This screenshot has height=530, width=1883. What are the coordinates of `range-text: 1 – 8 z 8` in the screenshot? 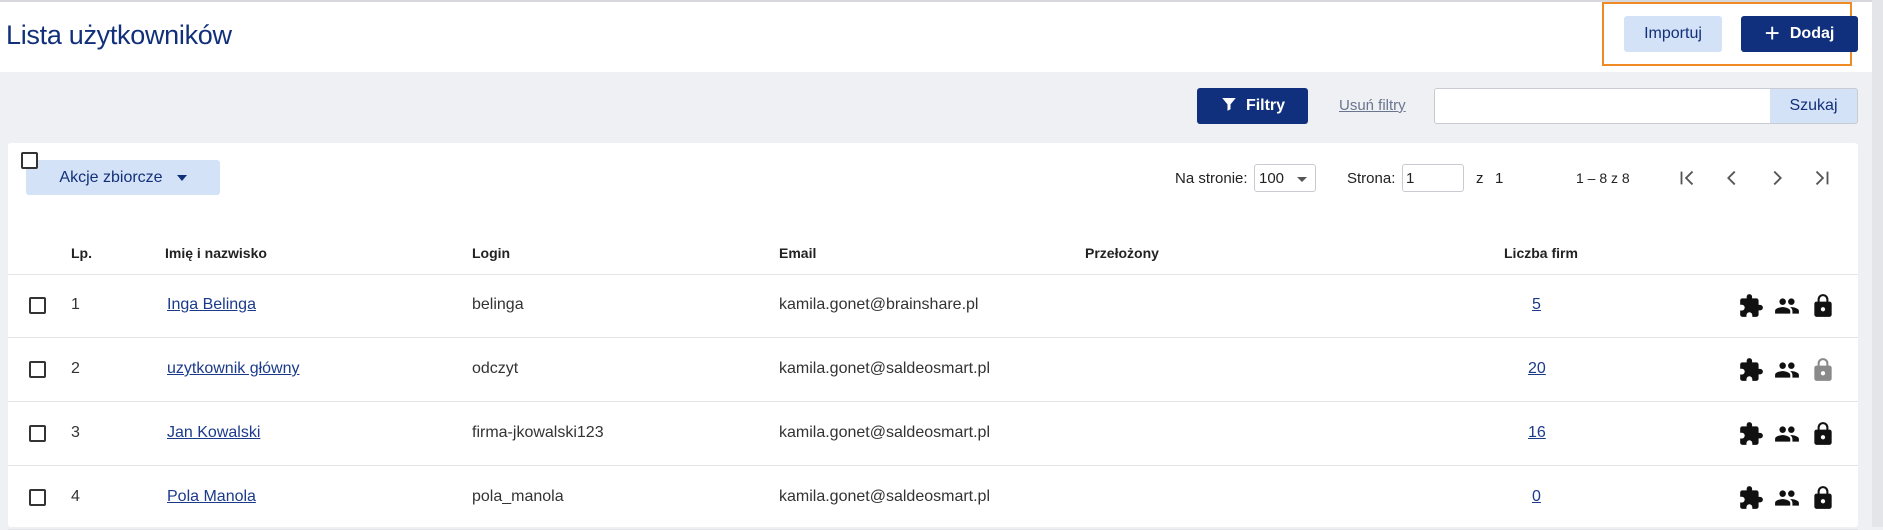 It's located at (1603, 178).